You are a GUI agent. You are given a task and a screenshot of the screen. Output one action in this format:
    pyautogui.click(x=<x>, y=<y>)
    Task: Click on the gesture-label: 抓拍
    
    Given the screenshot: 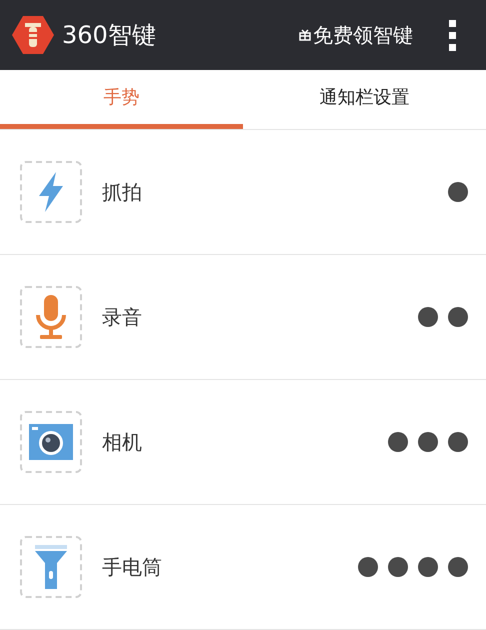 What is the action you would take?
    pyautogui.click(x=122, y=192)
    